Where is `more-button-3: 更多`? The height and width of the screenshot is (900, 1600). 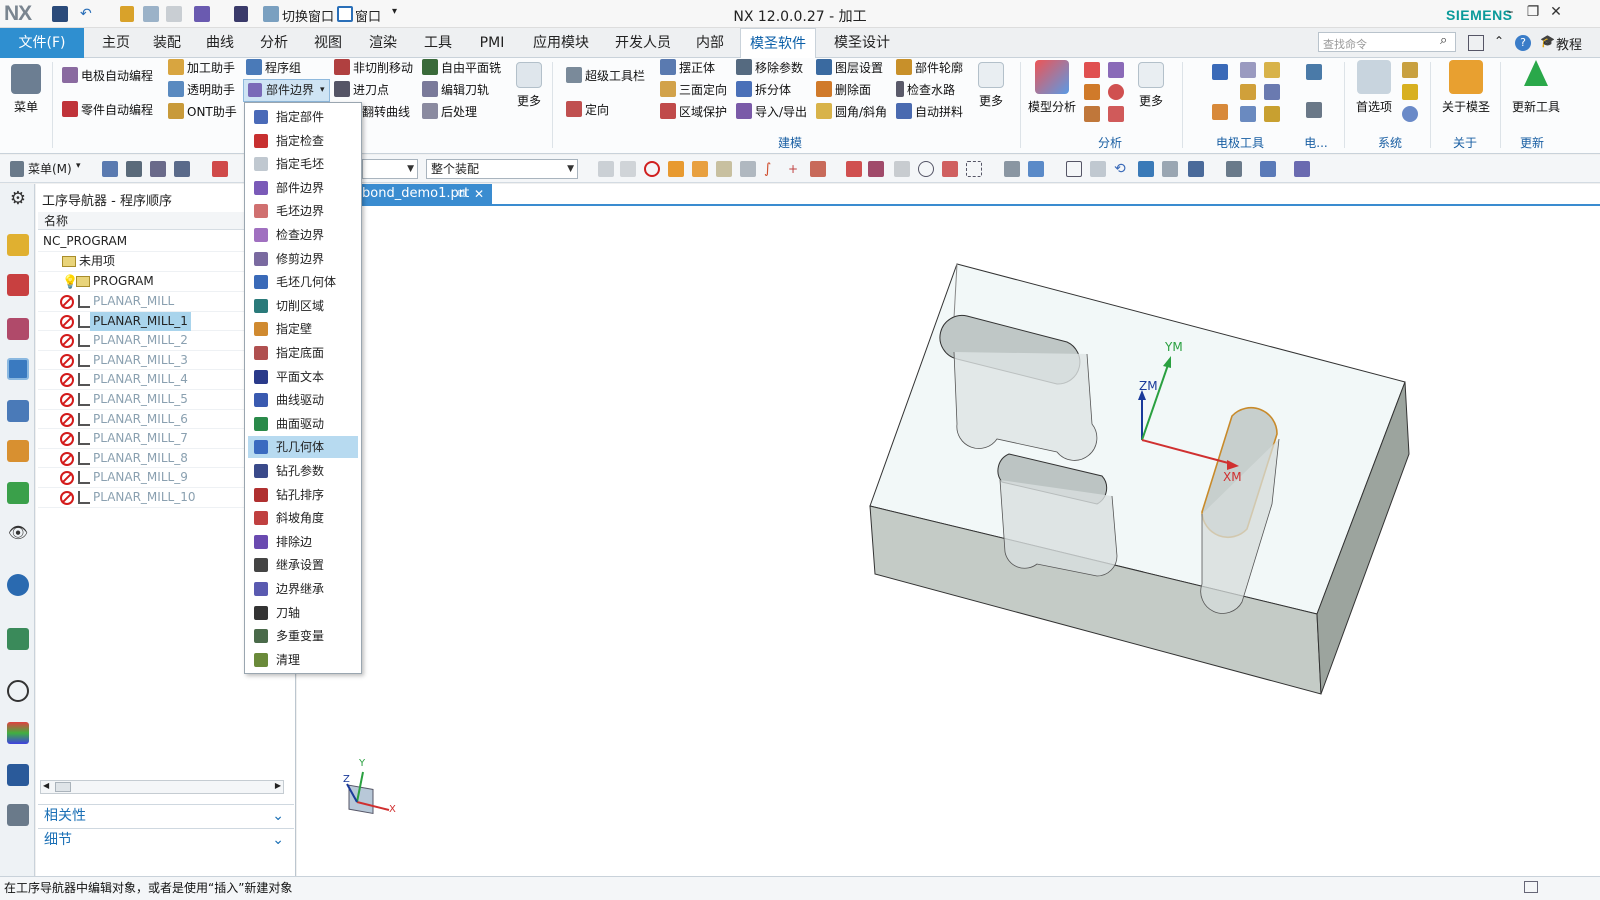
more-button-3: 更多 is located at coordinates (1151, 85).